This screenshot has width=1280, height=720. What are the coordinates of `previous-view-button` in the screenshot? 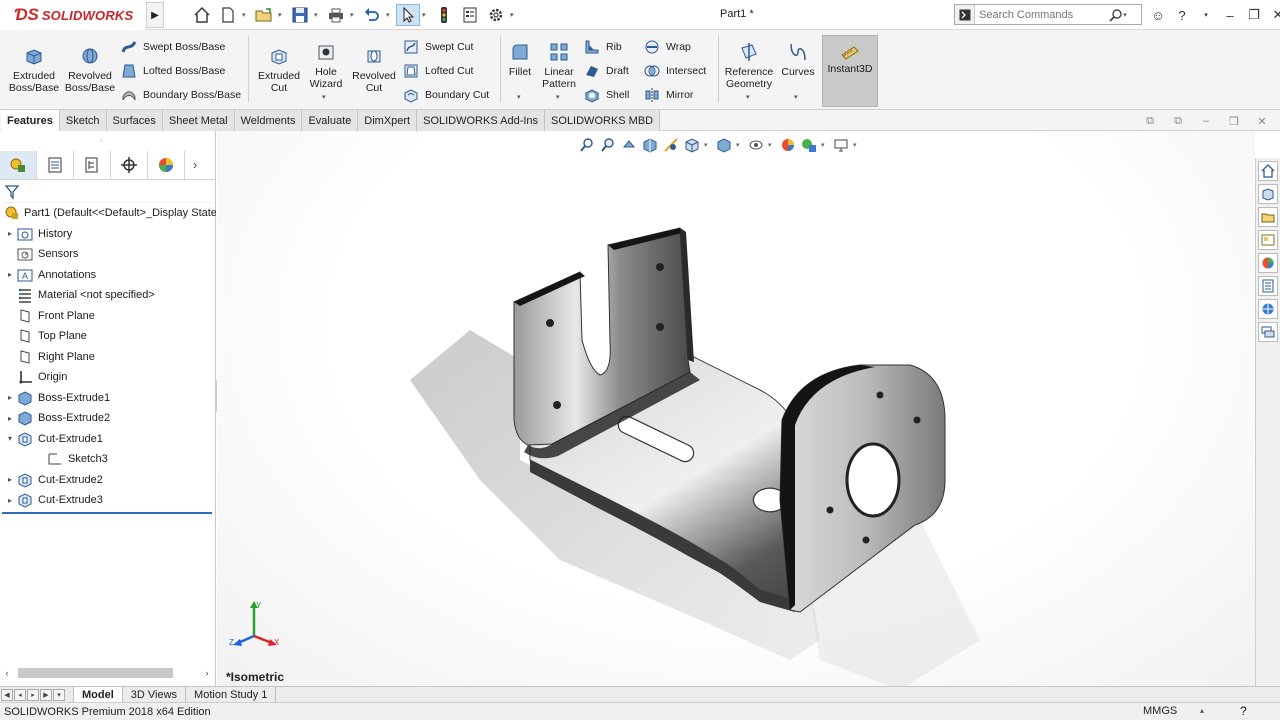 It's located at (629, 145).